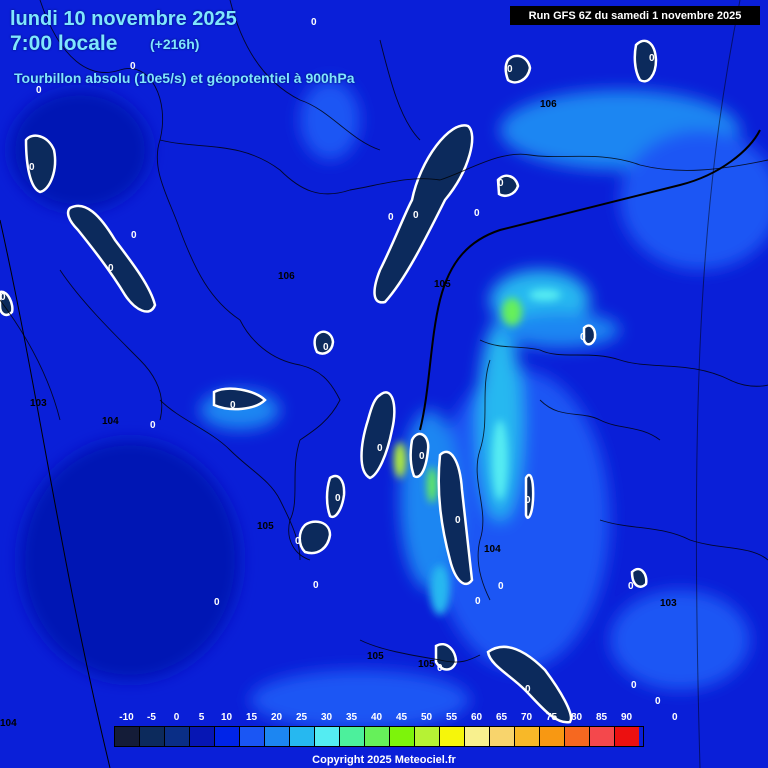 Image resolution: width=768 pixels, height=768 pixels. Describe the element at coordinates (176, 717) in the screenshot. I see `legend-label: 0` at that location.